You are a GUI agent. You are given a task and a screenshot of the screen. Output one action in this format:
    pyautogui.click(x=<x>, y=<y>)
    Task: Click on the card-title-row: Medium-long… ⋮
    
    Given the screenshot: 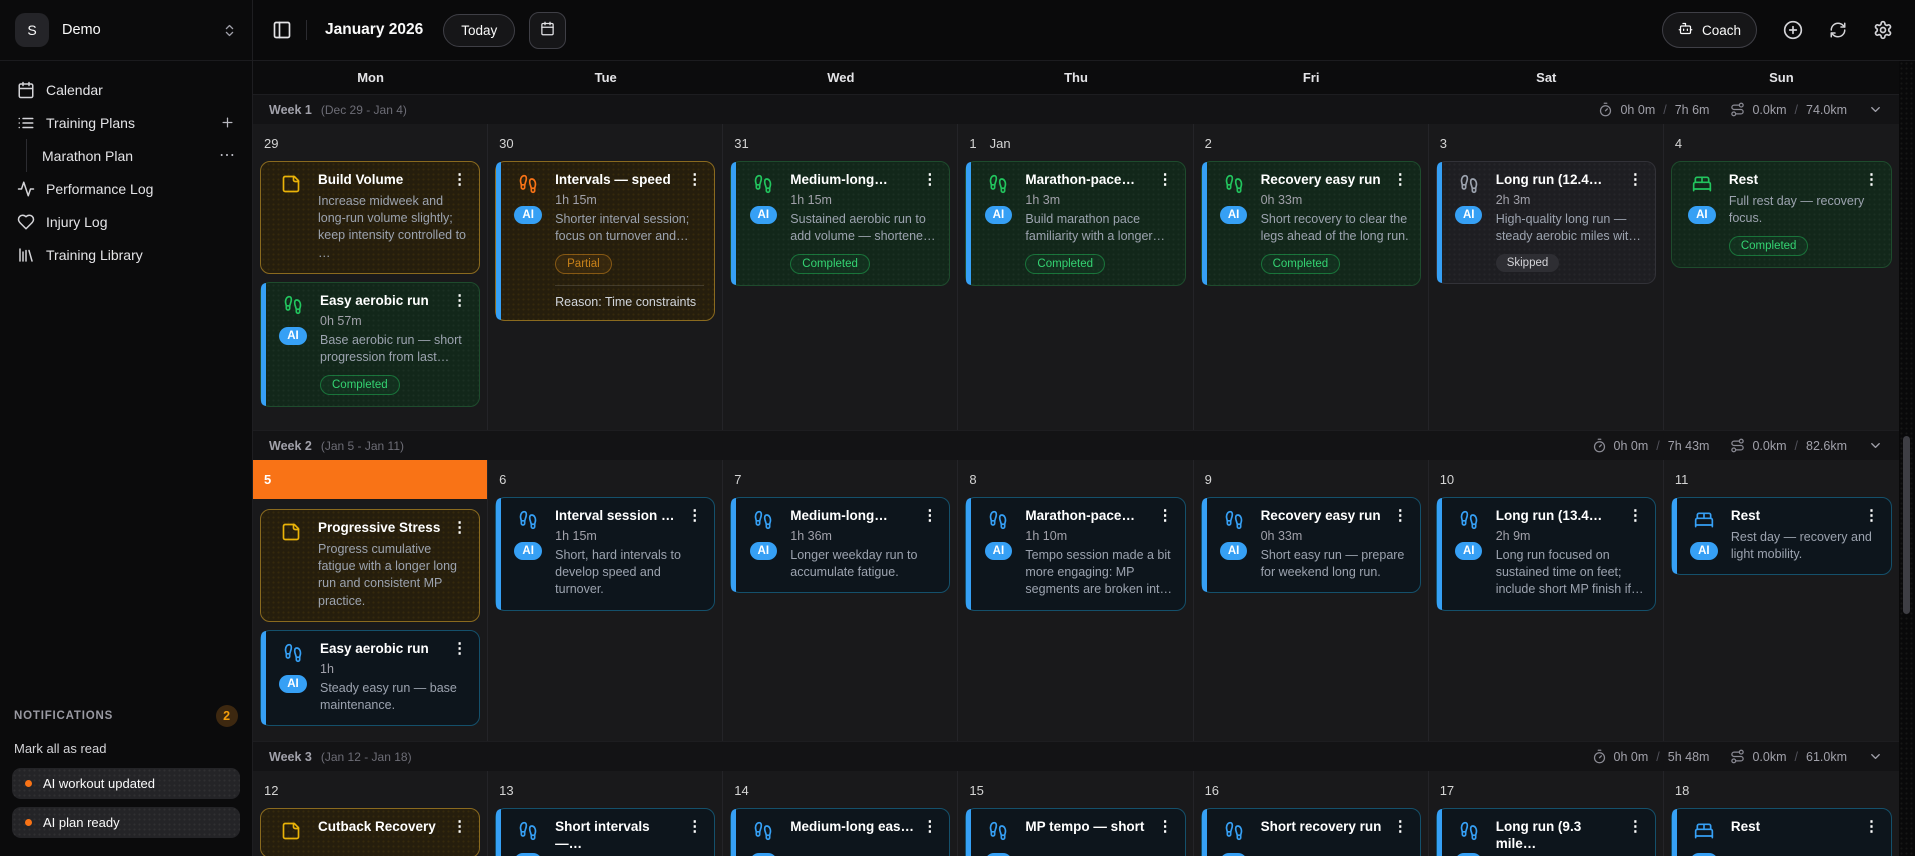 What is the action you would take?
    pyautogui.click(x=864, y=180)
    